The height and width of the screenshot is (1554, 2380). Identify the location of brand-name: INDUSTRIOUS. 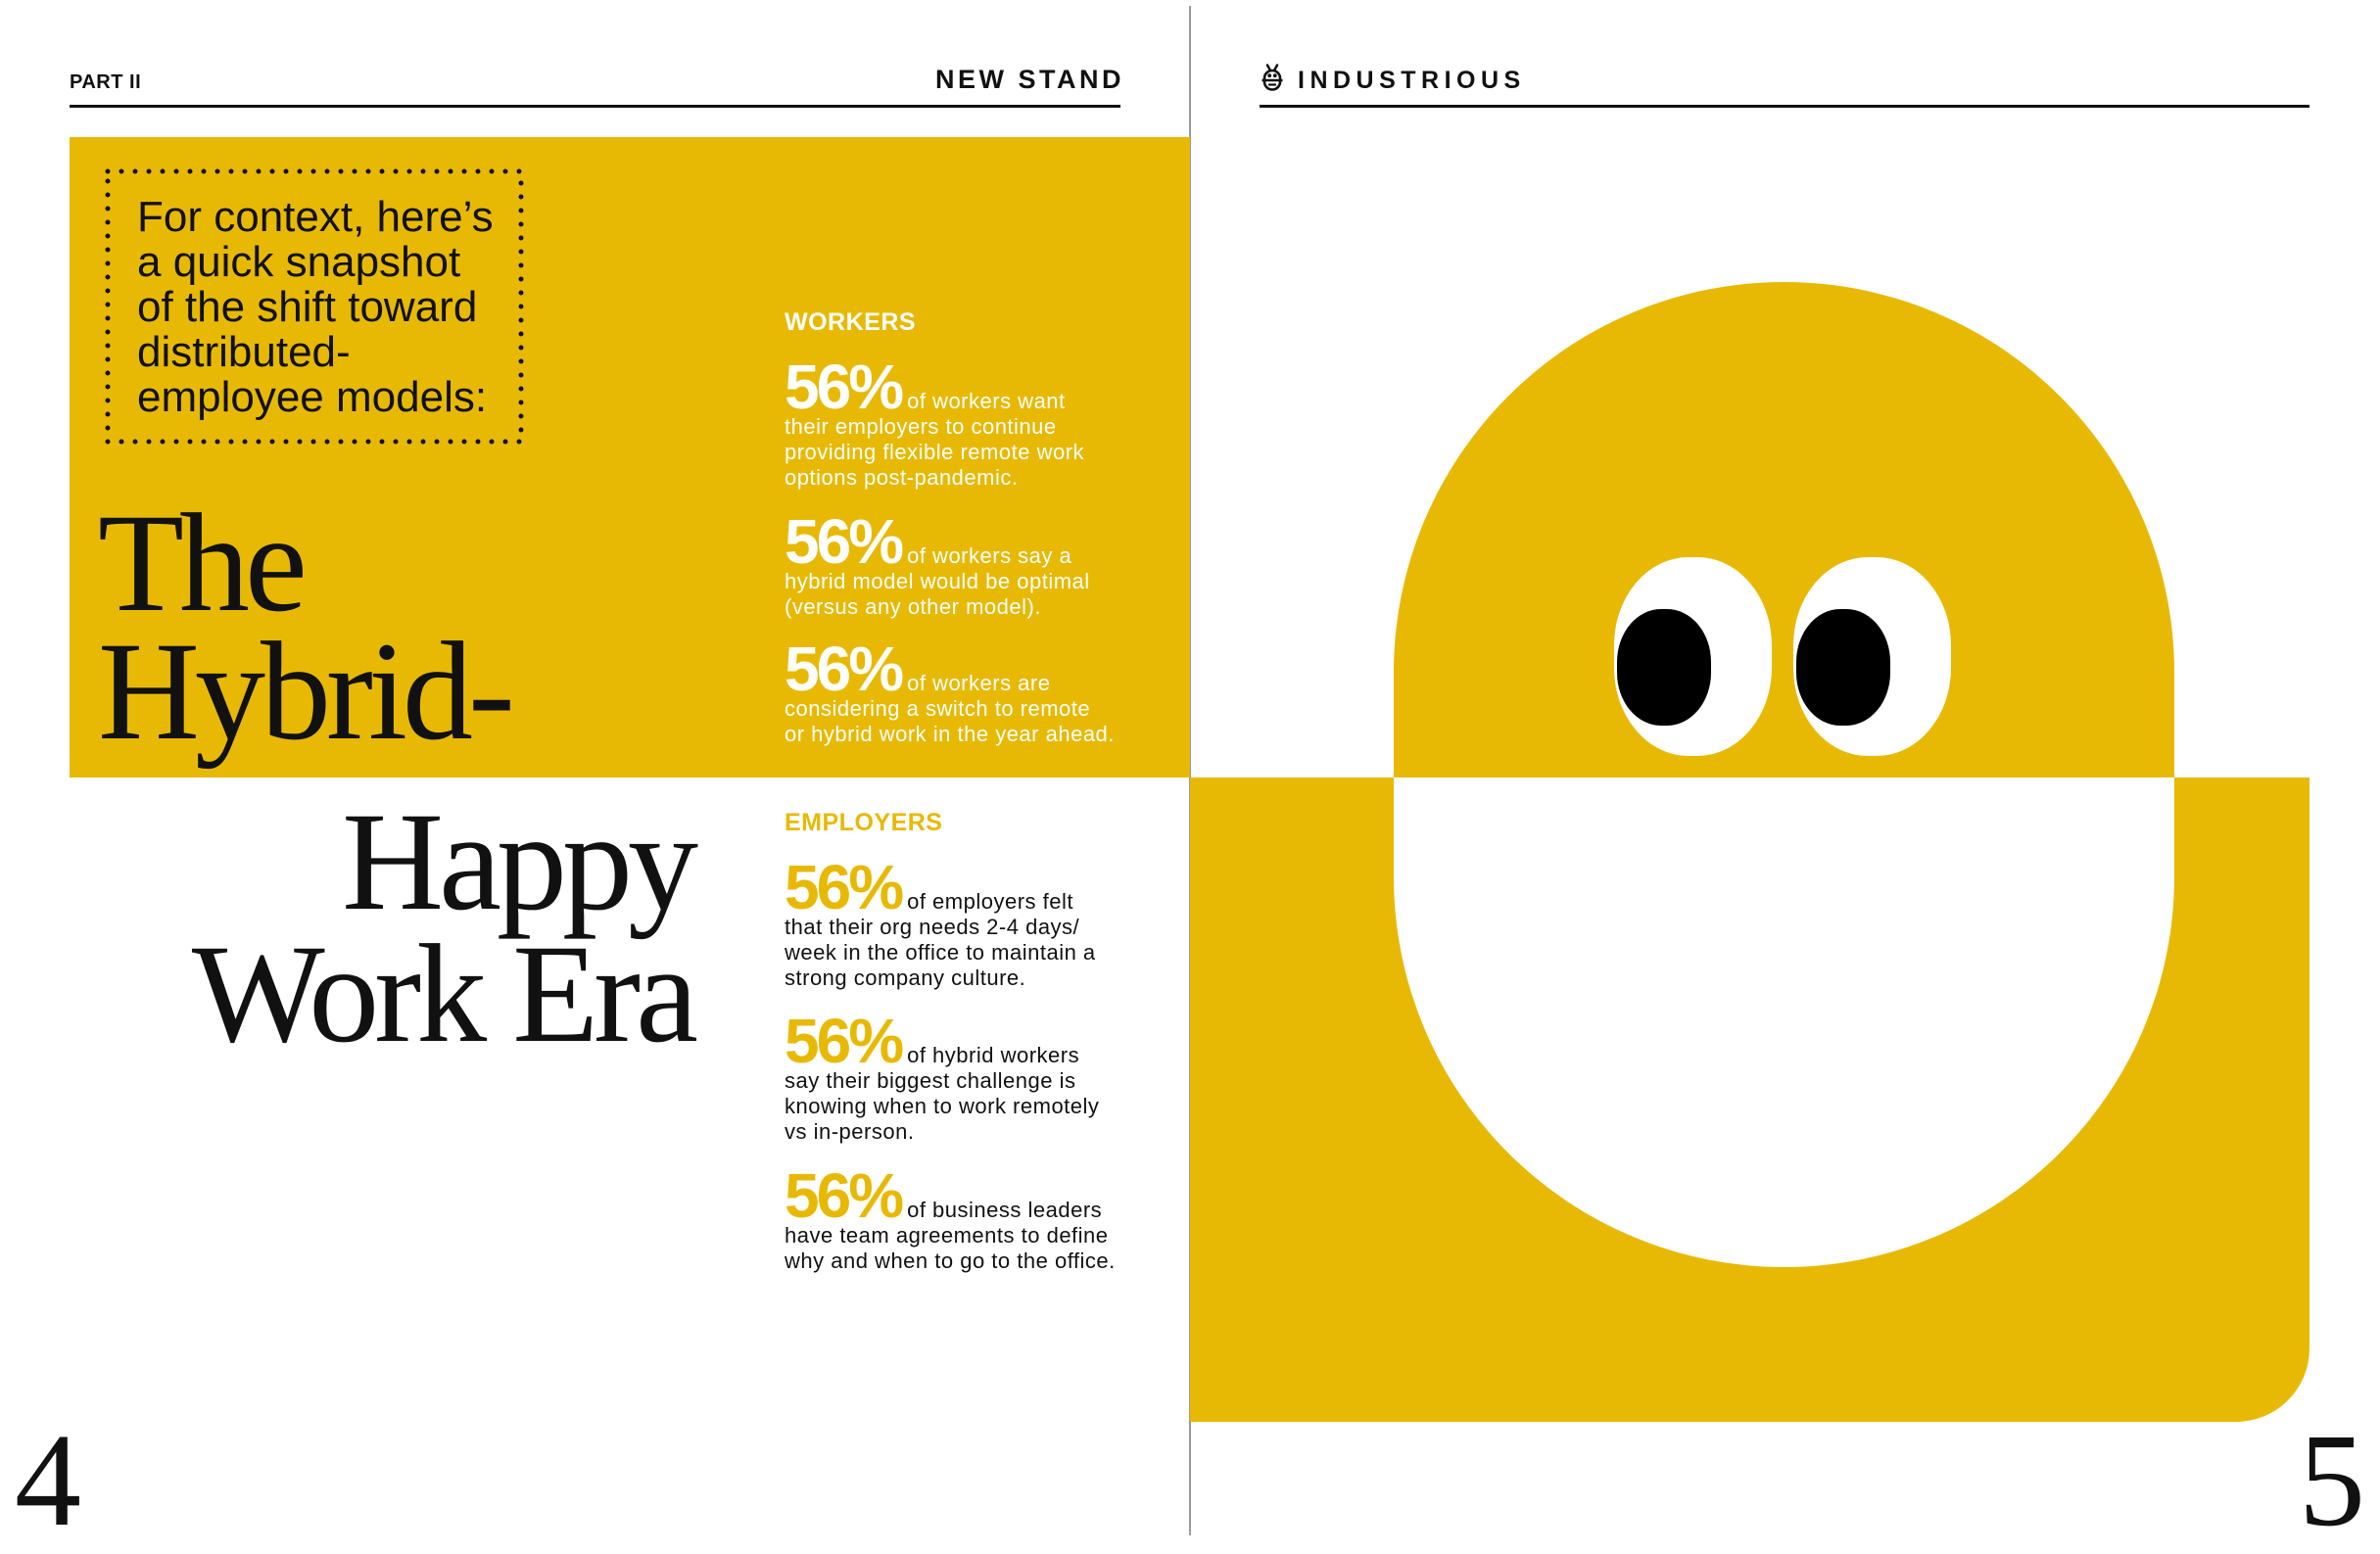
(1412, 81).